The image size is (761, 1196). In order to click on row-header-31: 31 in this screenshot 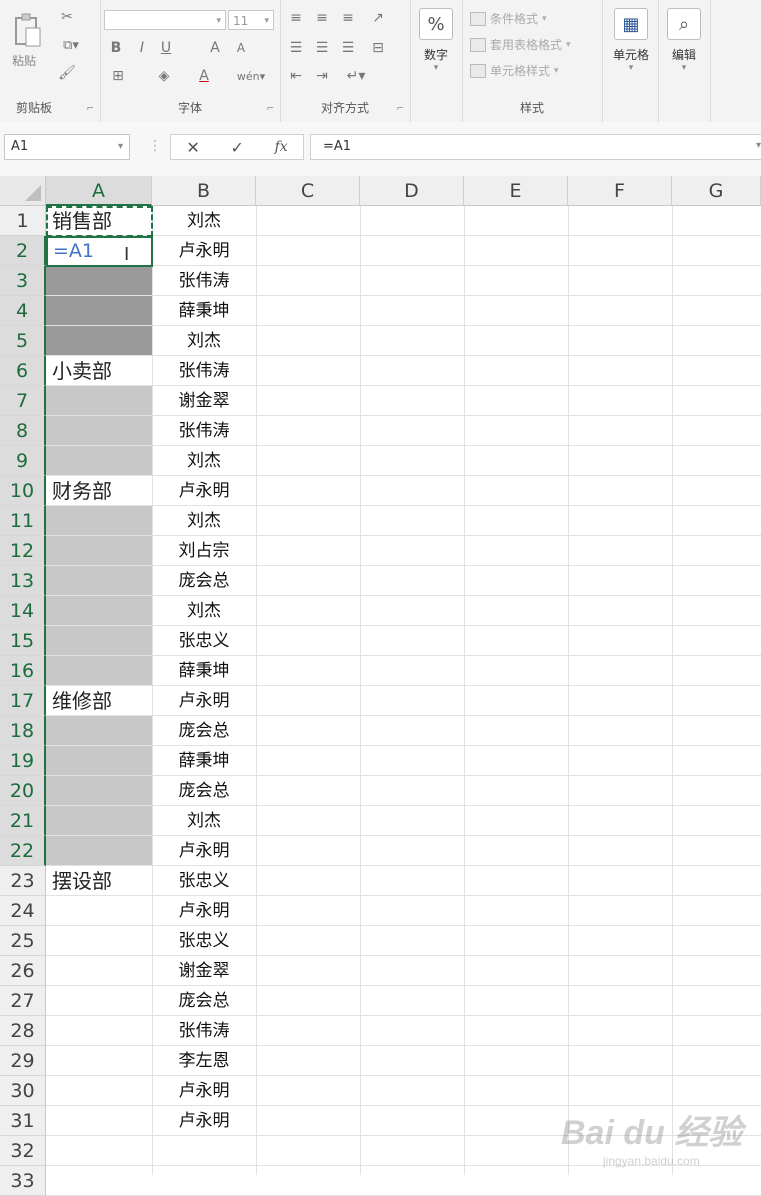, I will do `click(23, 1121)`.